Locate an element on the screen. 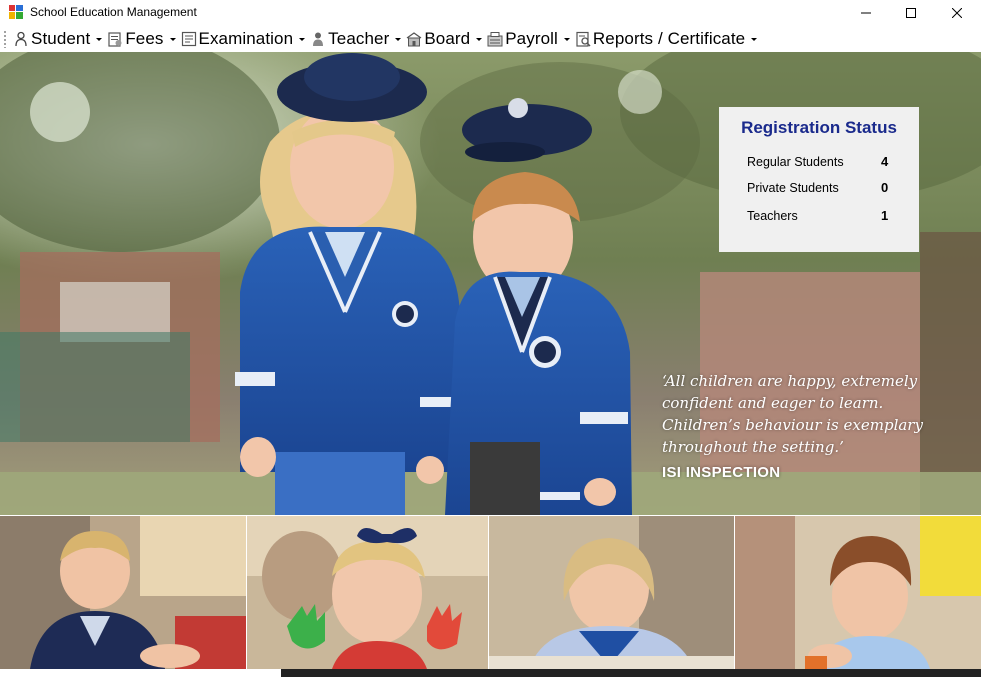 This screenshot has width=981, height=677. close-button is located at coordinates (957, 12).